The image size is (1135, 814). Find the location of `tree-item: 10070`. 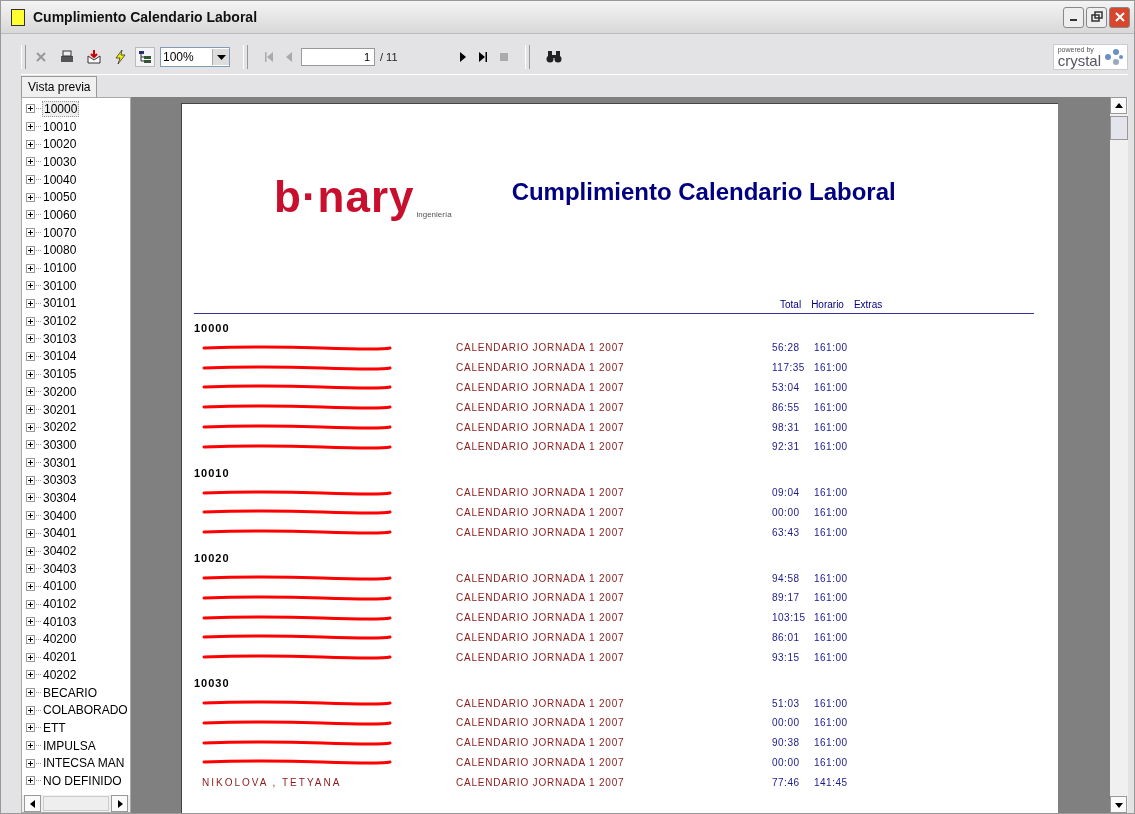

tree-item: 10070 is located at coordinates (60, 232).